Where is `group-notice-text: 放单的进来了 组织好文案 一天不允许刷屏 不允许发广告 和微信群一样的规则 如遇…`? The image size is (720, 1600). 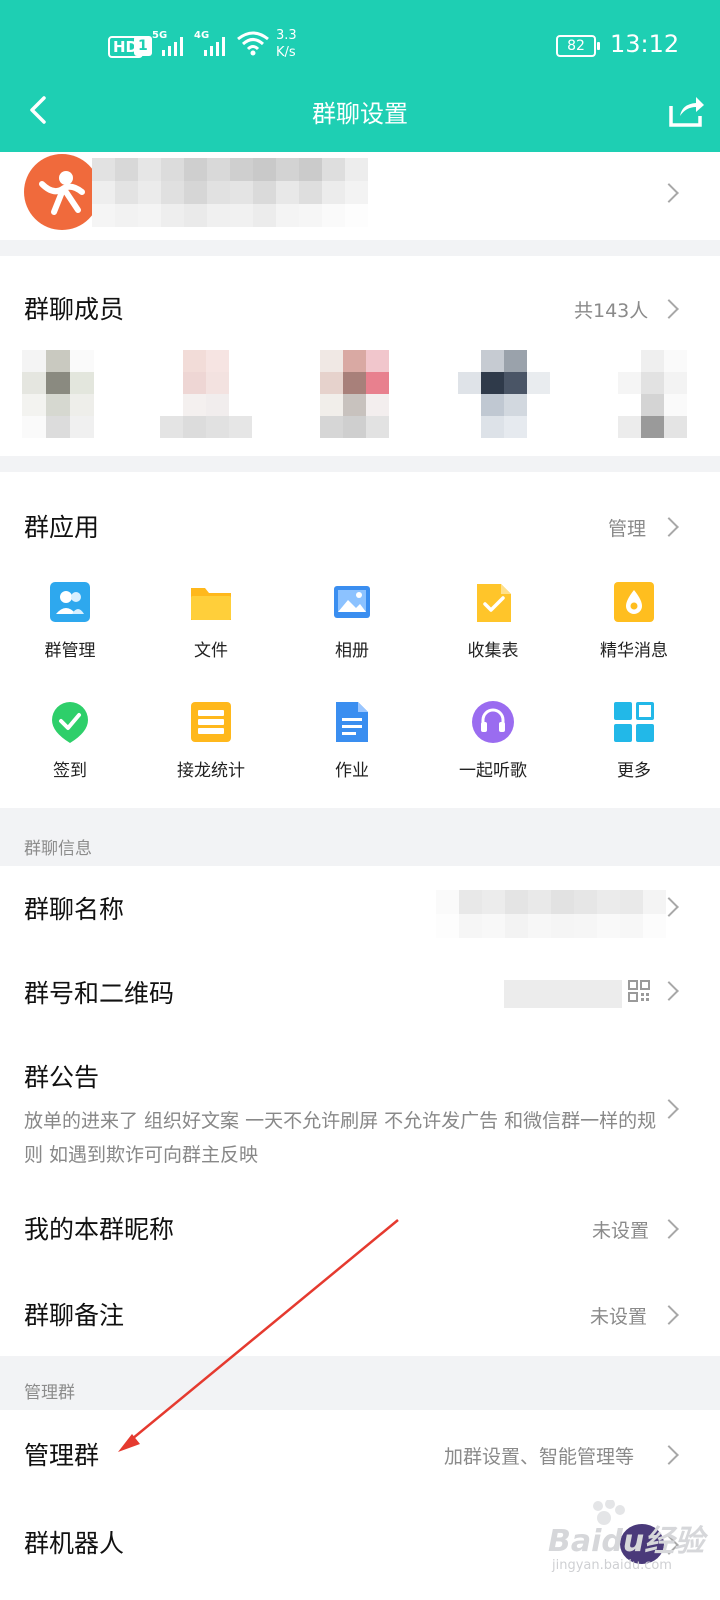
group-notice-text: 放单的进来了 组织好文案 一天不允许刷屏 不允许发广告 和微信群一样的规则 如遇… is located at coordinates (340, 1138).